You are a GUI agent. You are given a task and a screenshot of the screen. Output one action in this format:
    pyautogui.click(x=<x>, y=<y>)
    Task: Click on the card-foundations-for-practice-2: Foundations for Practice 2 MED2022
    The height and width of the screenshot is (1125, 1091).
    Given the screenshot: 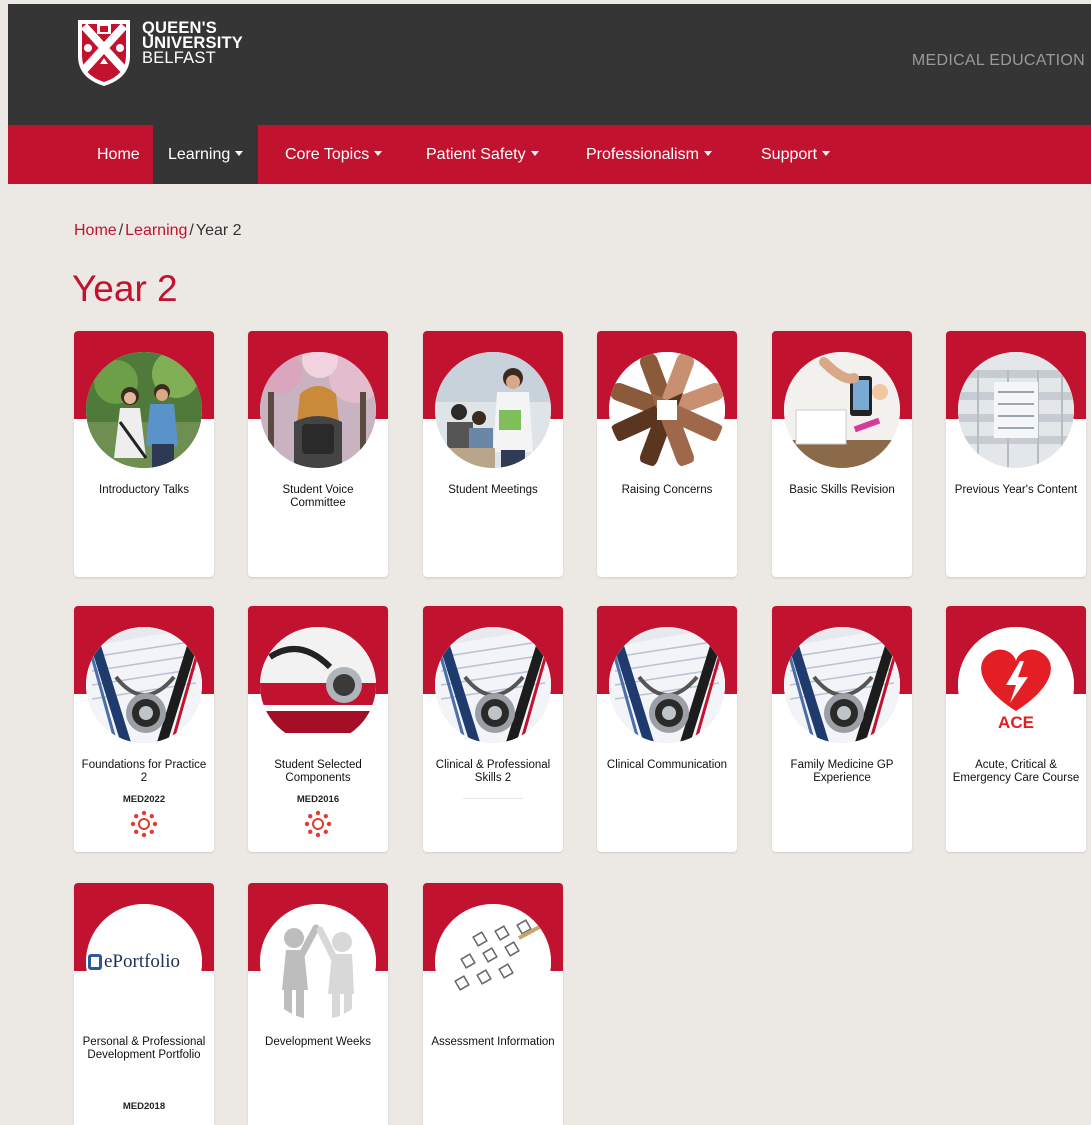 What is the action you would take?
    pyautogui.click(x=144, y=729)
    